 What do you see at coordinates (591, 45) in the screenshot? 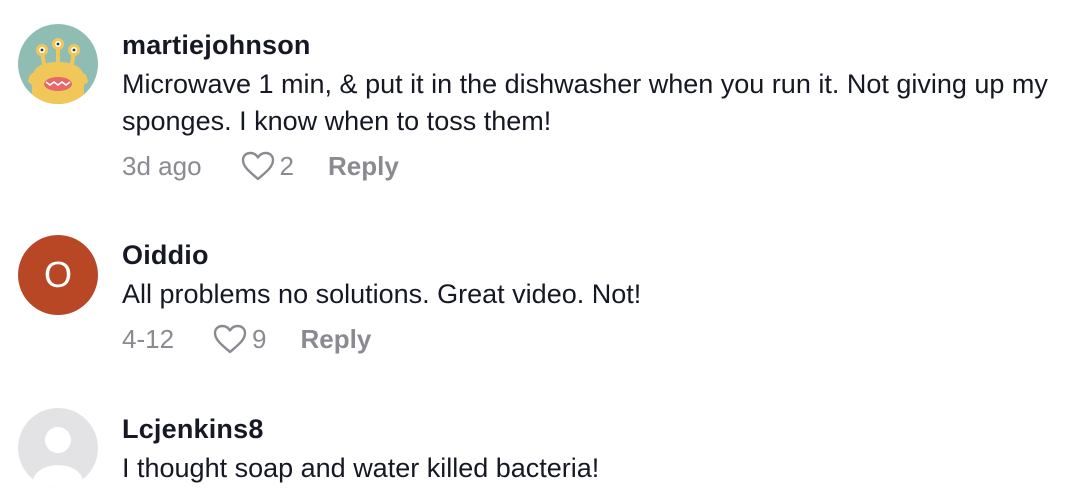
I see `comment-username: martiejohnson` at bounding box center [591, 45].